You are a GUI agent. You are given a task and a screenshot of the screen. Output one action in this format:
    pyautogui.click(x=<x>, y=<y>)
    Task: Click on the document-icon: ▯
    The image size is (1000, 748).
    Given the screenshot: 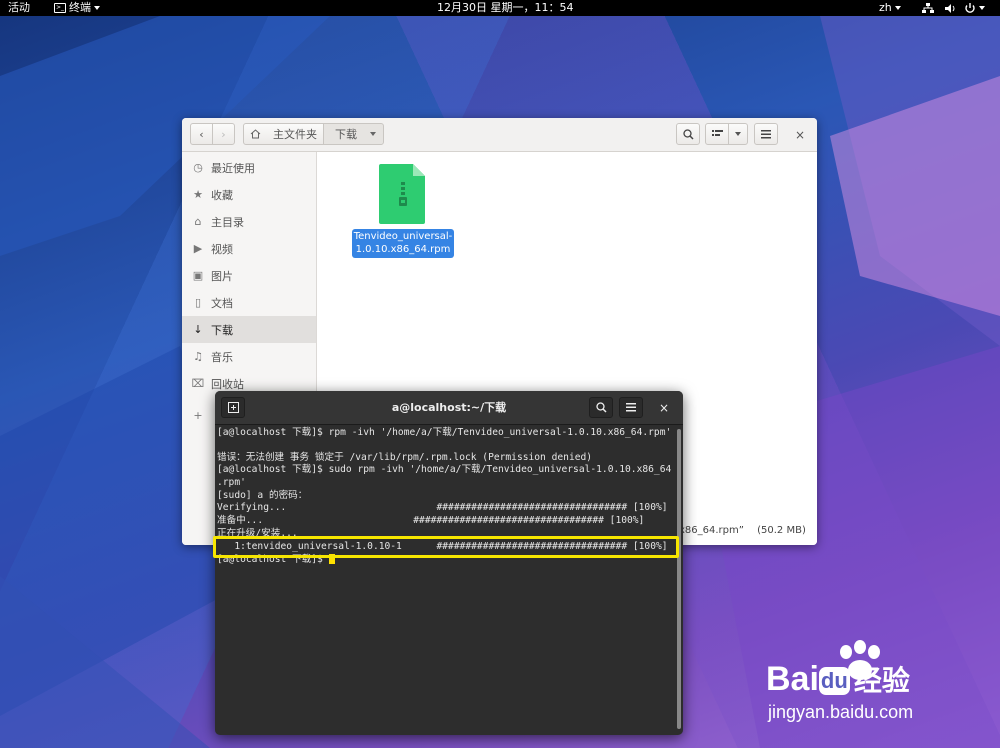 What is the action you would take?
    pyautogui.click(x=198, y=302)
    